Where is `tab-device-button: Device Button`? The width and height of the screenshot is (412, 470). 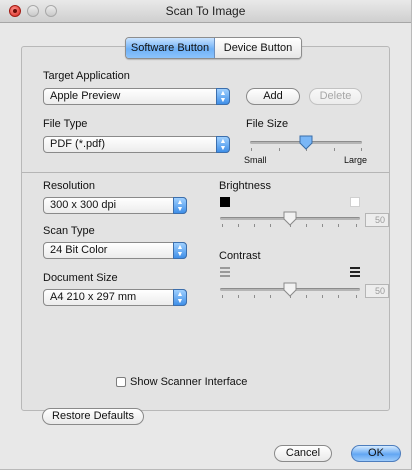
tab-device-button: Device Button is located at coordinates (258, 48).